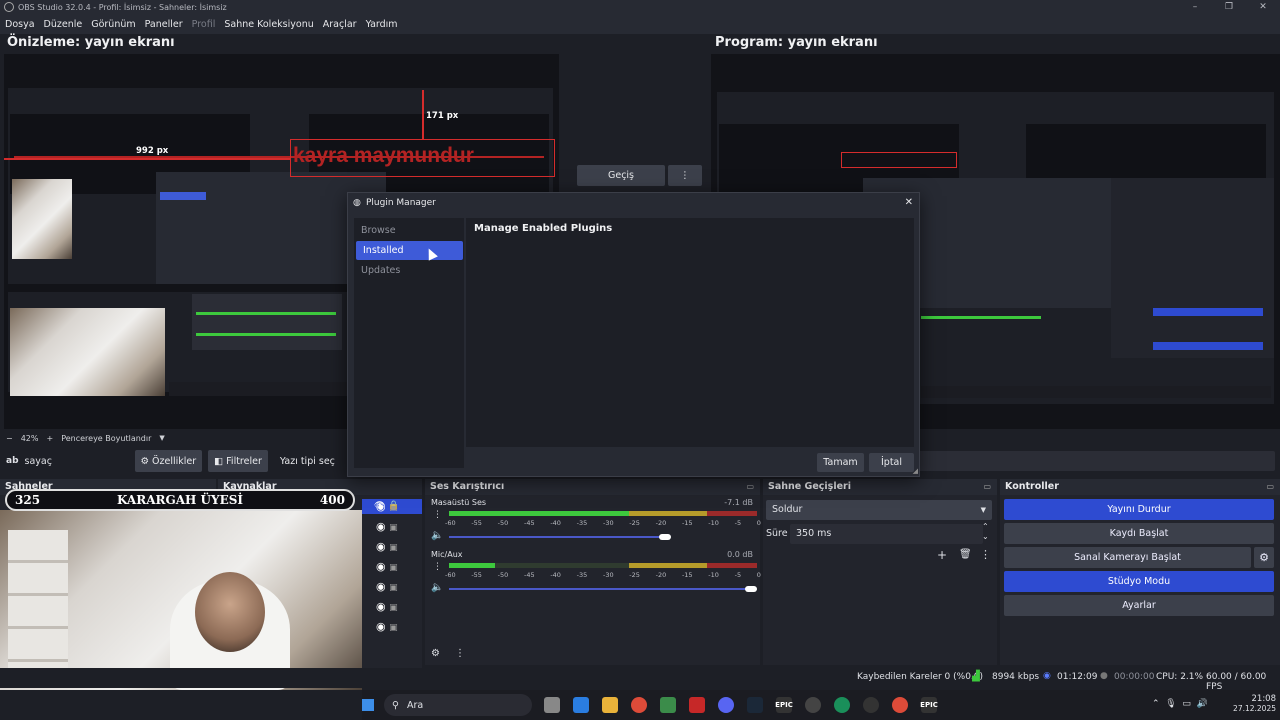 This screenshot has width=1280, height=720. Describe the element at coordinates (1134, 677) in the screenshot. I see `record-time: 00:00:00` at that location.